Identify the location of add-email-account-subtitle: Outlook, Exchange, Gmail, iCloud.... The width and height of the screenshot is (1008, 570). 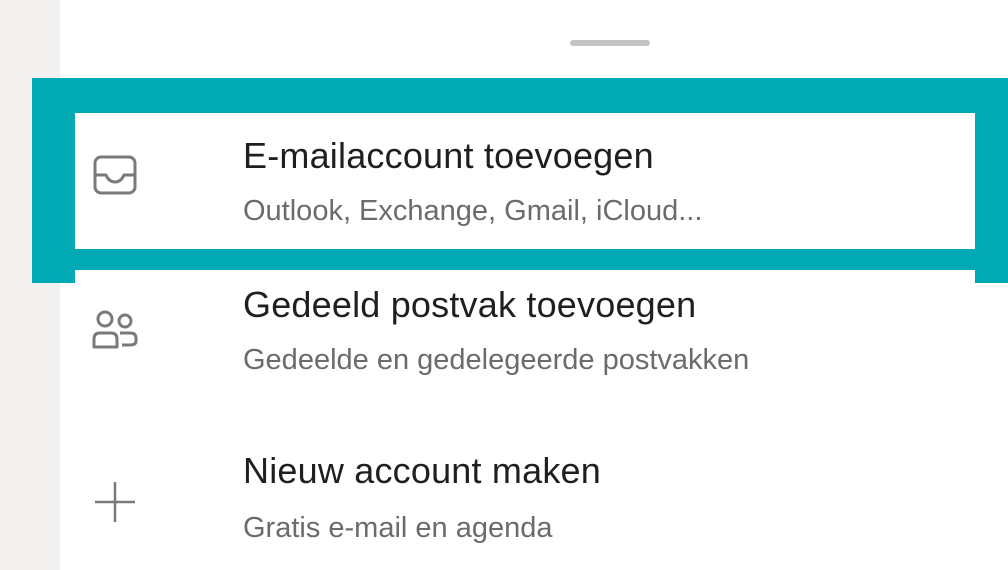
(473, 211).